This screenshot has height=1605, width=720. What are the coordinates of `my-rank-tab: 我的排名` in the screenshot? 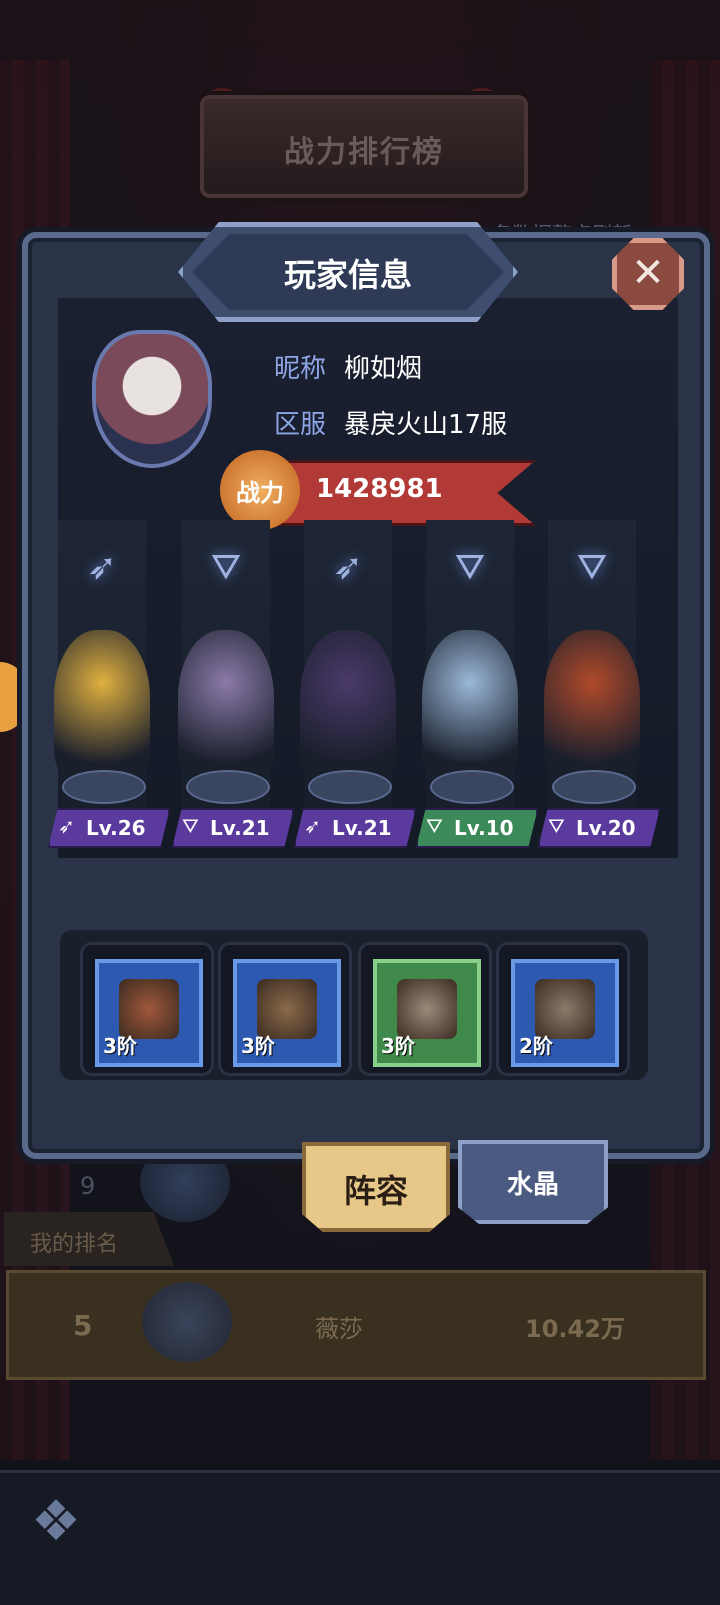 It's located at (89, 1239).